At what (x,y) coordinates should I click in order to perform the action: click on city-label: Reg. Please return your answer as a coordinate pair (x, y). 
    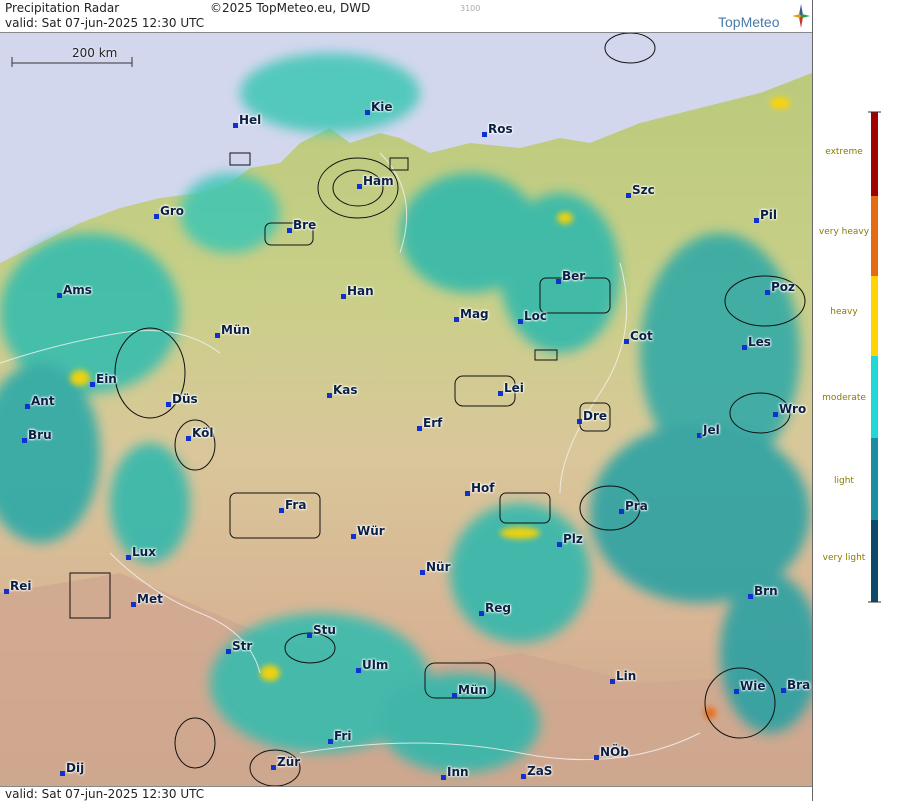
    Looking at the image, I should click on (498, 608).